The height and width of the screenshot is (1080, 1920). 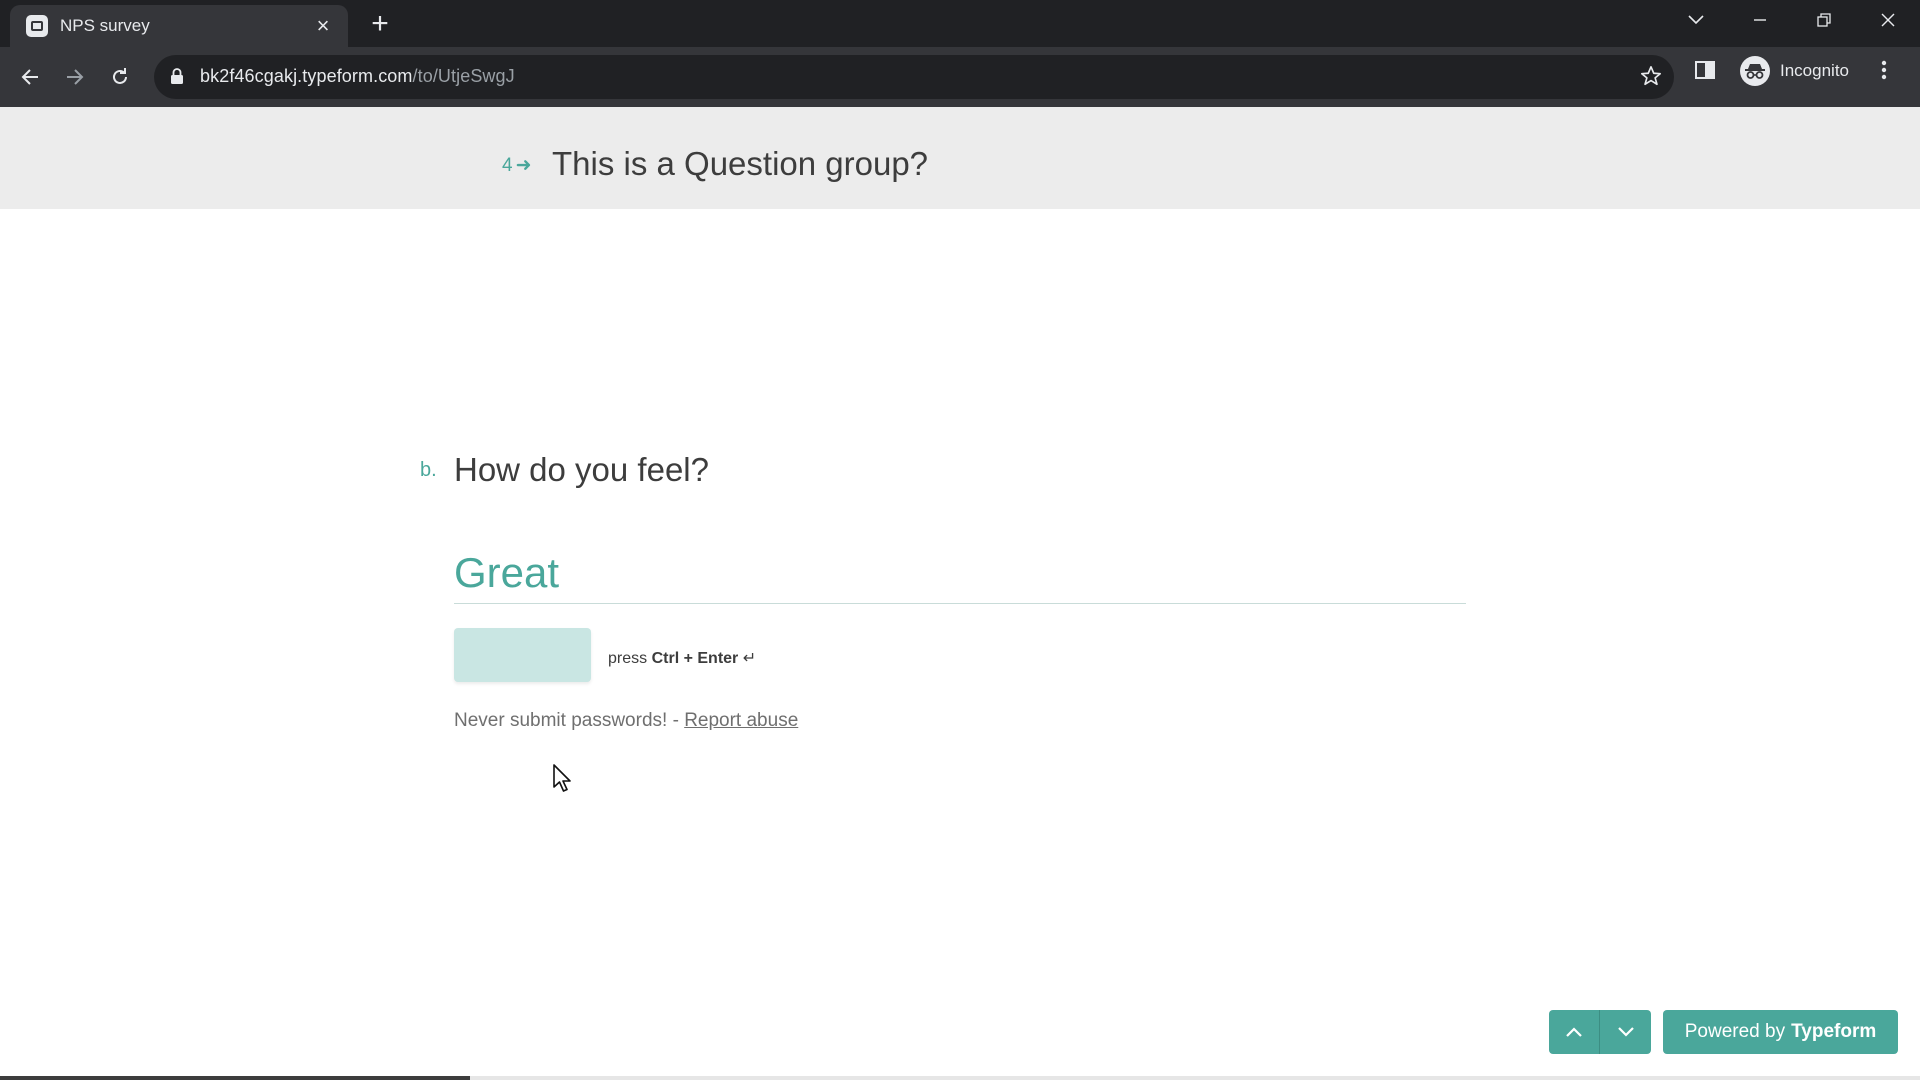 What do you see at coordinates (749, 658) in the screenshot?
I see `enter-icon: ↵` at bounding box center [749, 658].